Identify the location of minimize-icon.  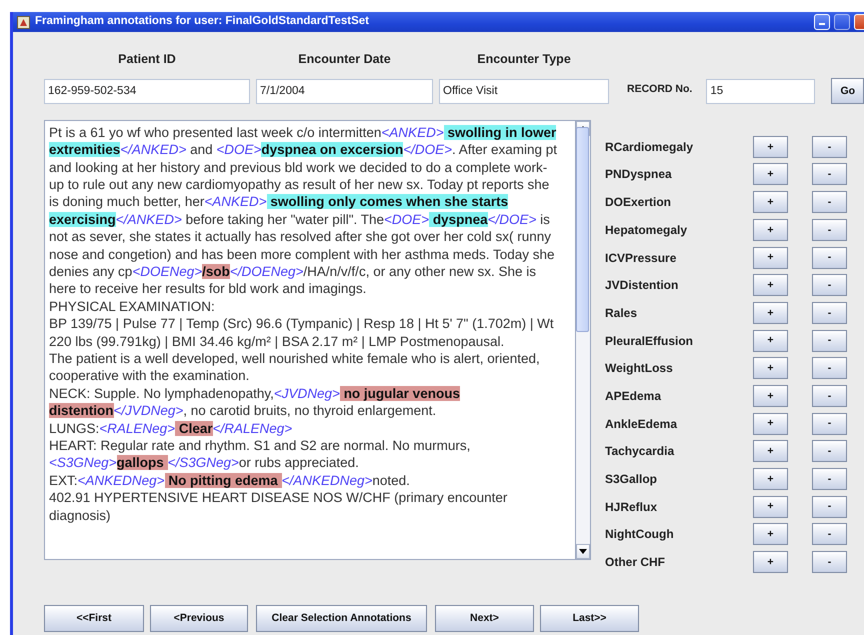
(822, 24).